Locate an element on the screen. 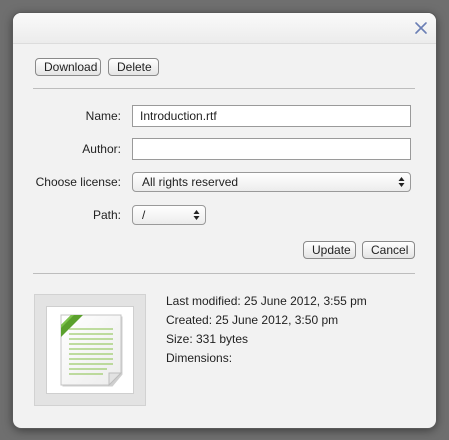 The height and width of the screenshot is (440, 449). author-field is located at coordinates (271, 149).